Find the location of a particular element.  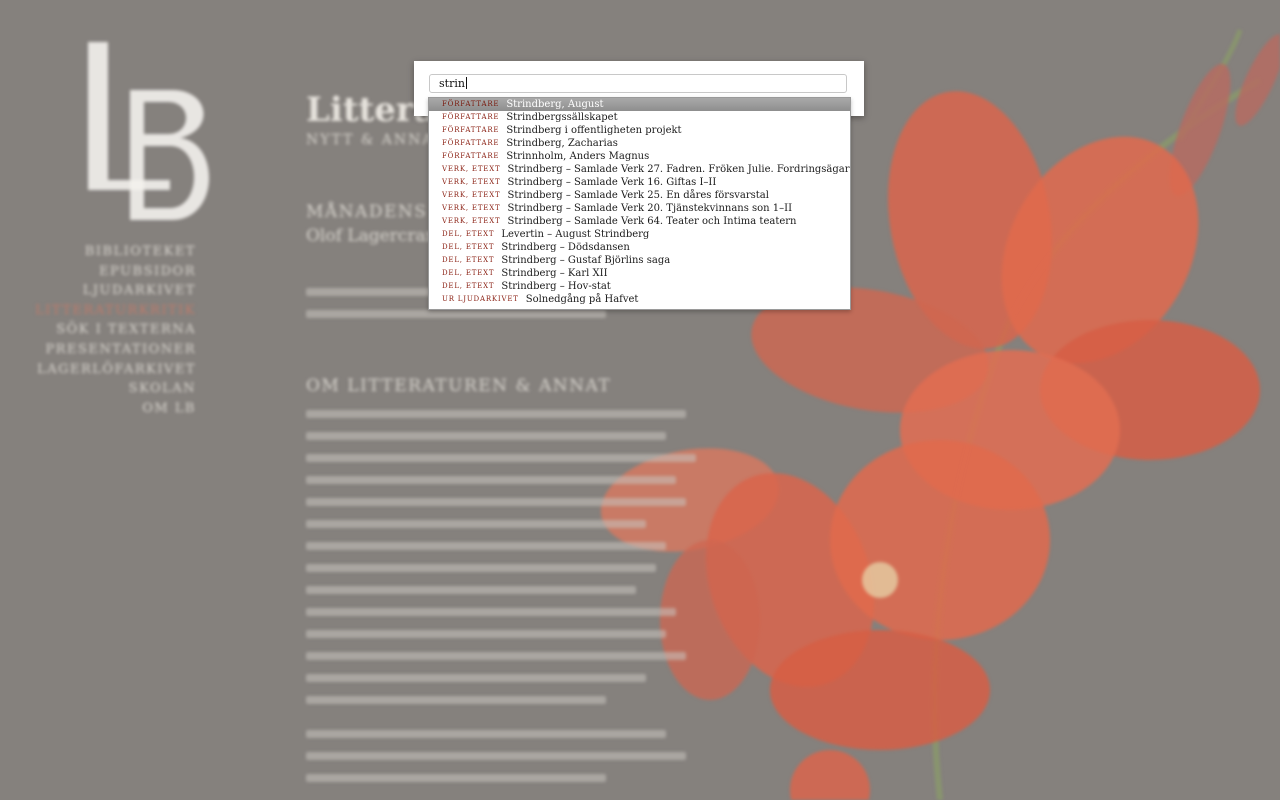

autocomplete-item-selected: författare Strindberg, August is located at coordinates (639, 104).